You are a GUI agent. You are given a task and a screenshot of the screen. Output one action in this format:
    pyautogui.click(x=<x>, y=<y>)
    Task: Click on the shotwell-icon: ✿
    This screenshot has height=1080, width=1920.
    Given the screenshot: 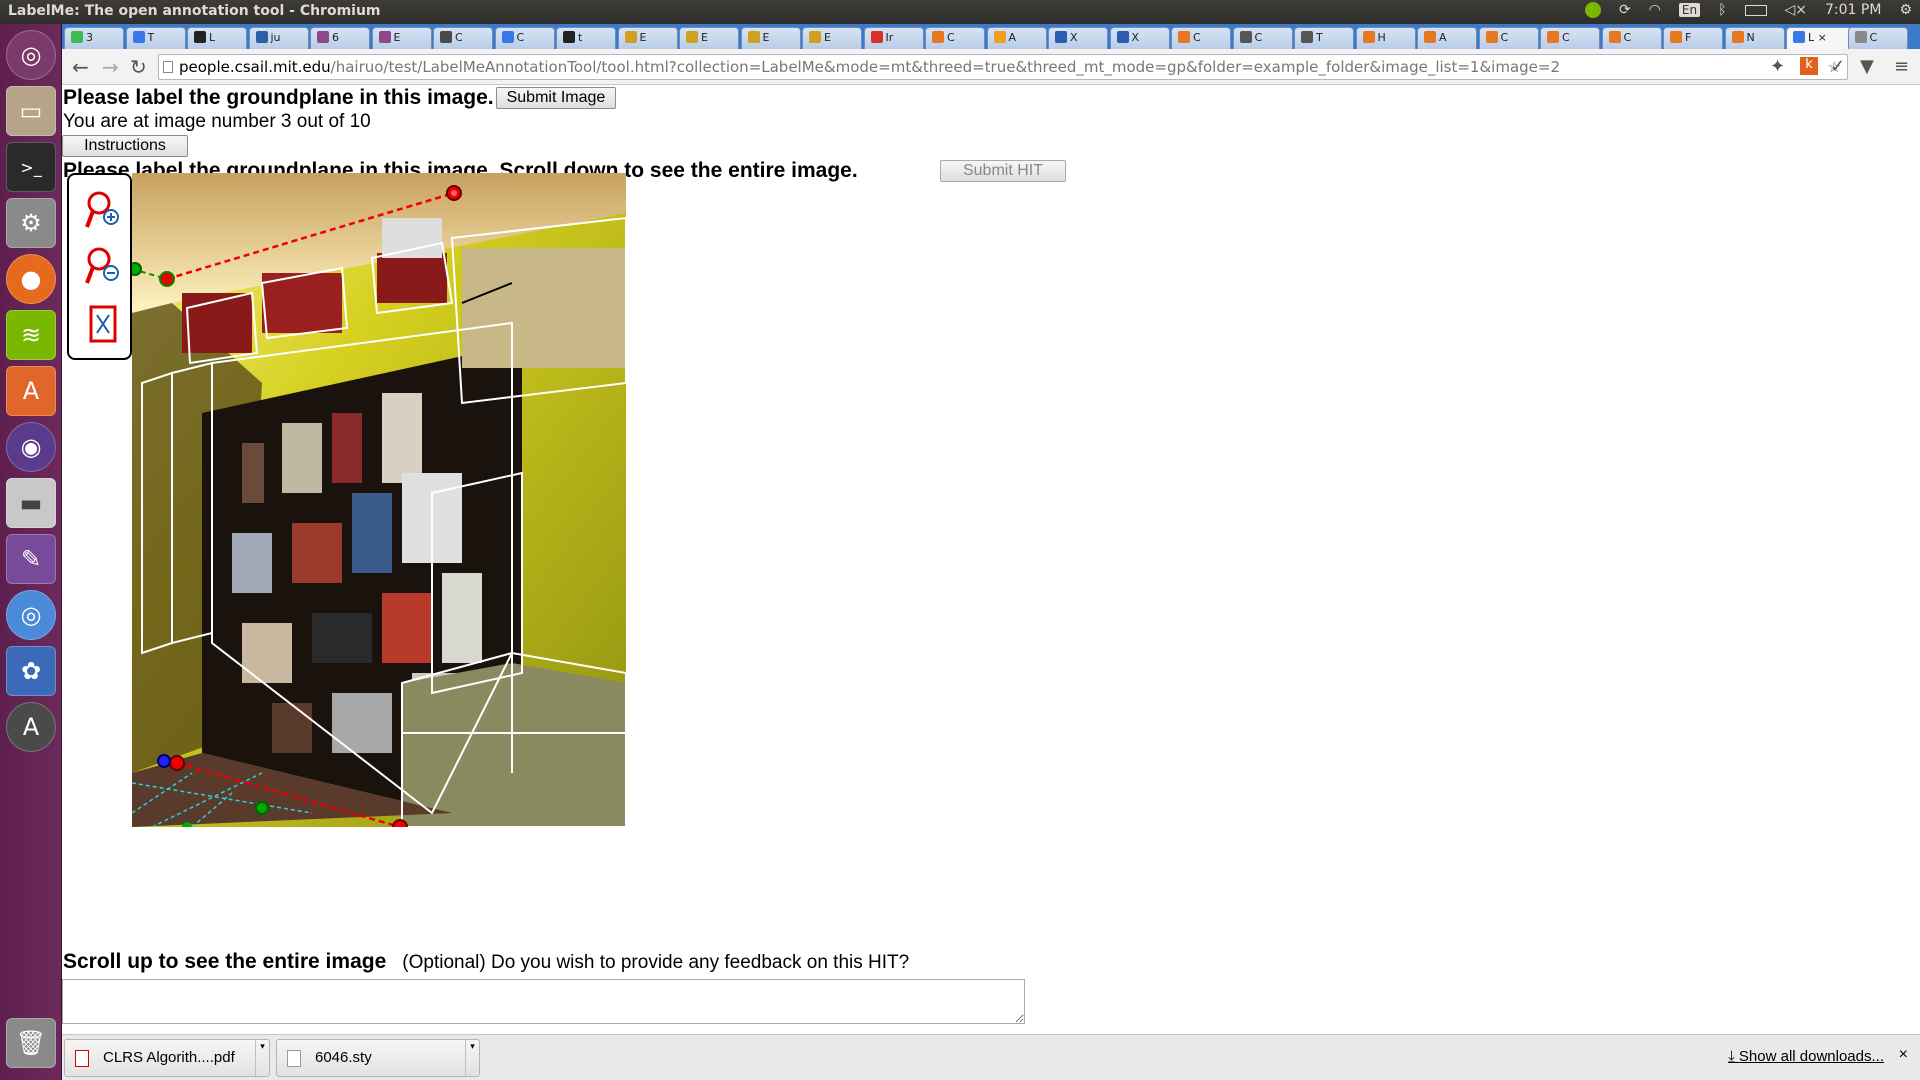 What is the action you would take?
    pyautogui.click(x=31, y=671)
    